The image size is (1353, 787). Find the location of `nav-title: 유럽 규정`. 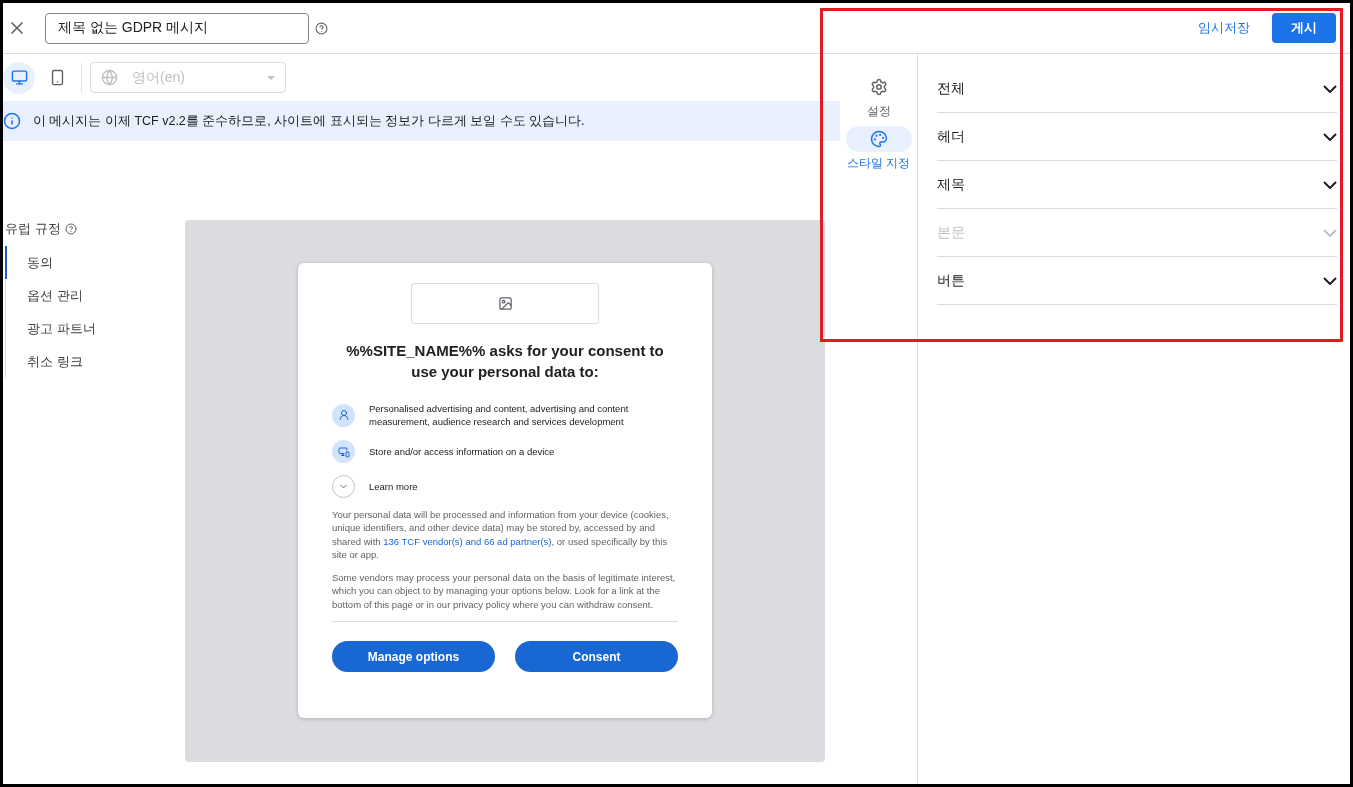

nav-title: 유럽 규정 is located at coordinates (33, 229).